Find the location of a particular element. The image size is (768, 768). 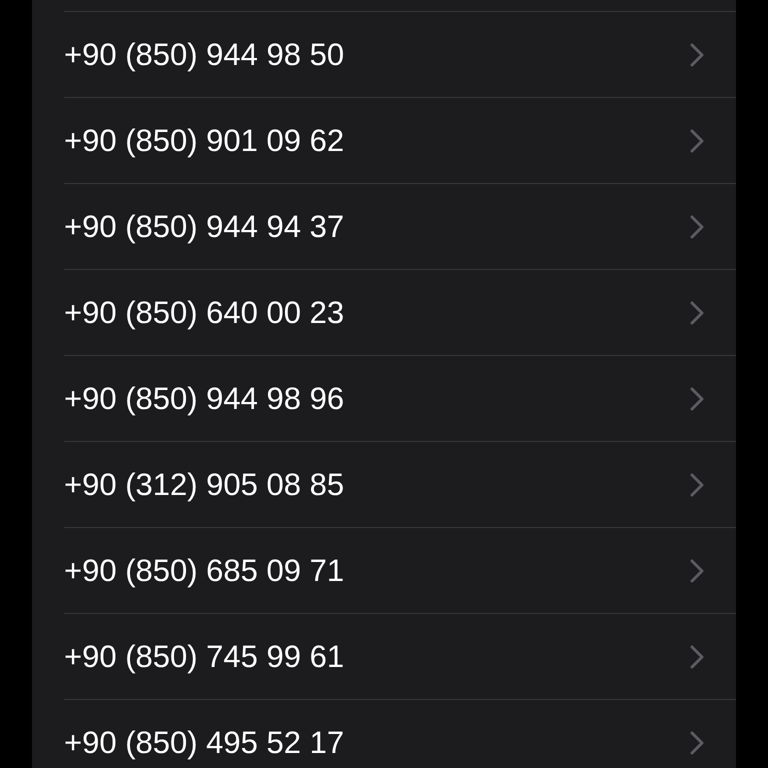

phone-number-link: +90 (850) 685 09 71 is located at coordinates (204, 570).